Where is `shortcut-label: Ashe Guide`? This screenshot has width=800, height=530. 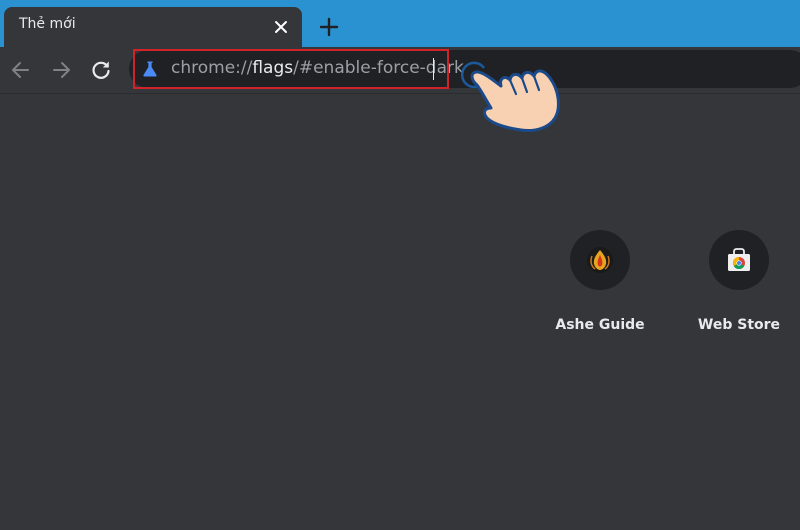 shortcut-label: Ashe Guide is located at coordinates (600, 325).